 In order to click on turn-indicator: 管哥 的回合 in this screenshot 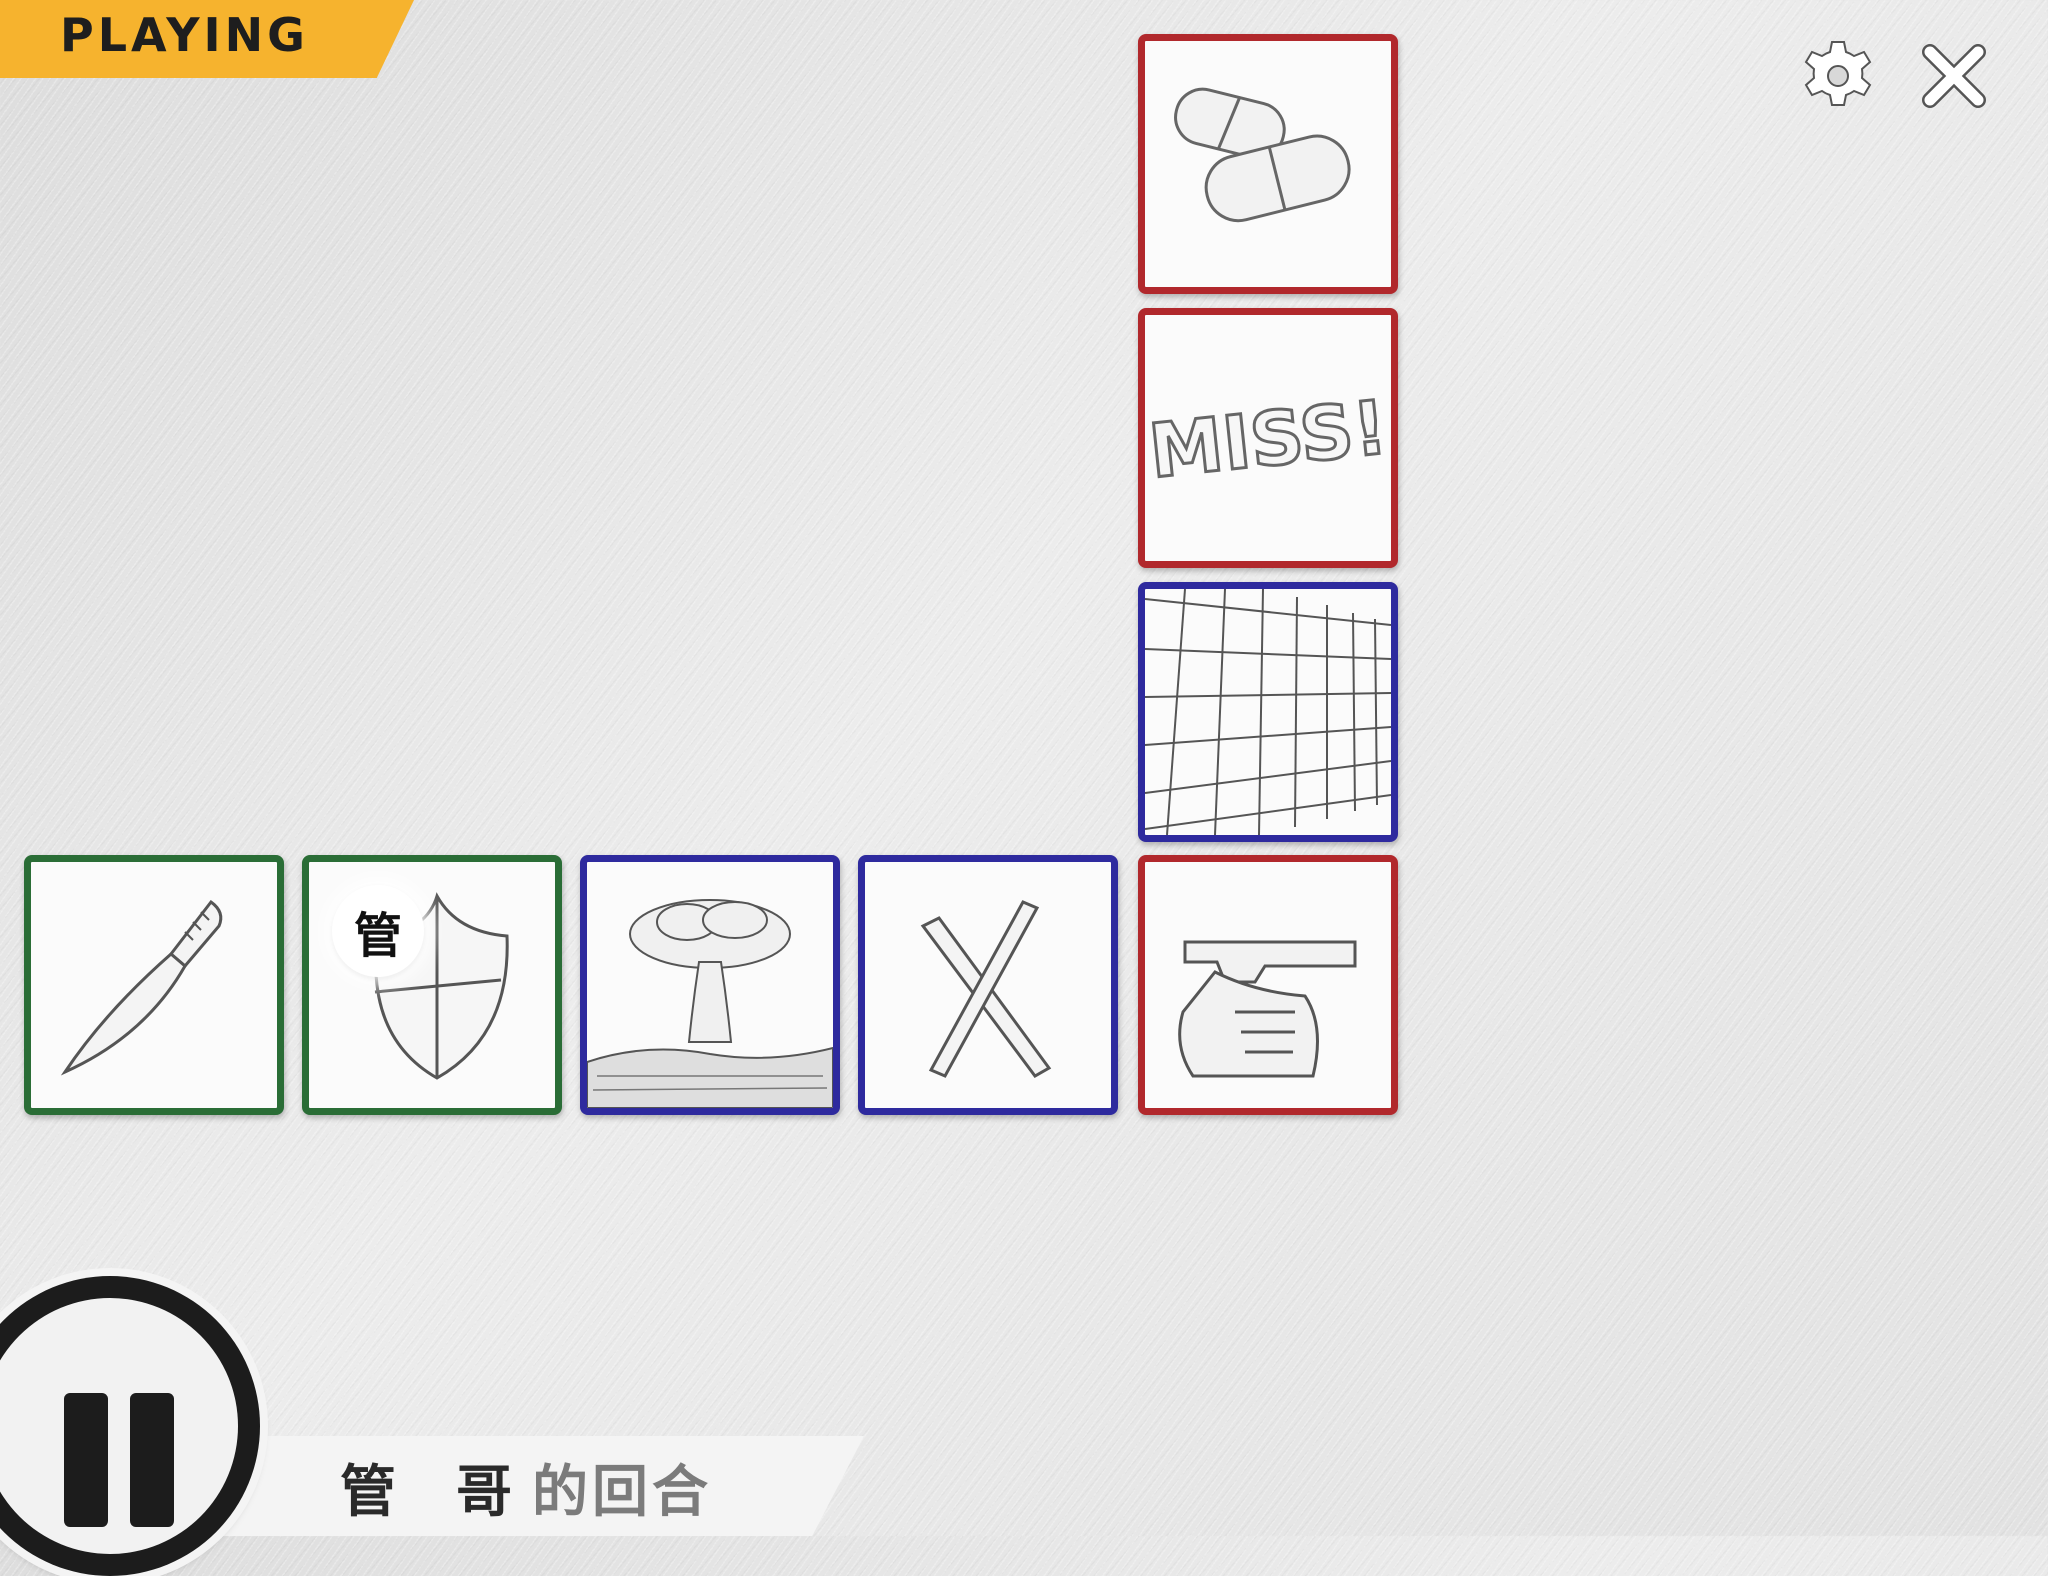, I will do `click(526, 1488)`.